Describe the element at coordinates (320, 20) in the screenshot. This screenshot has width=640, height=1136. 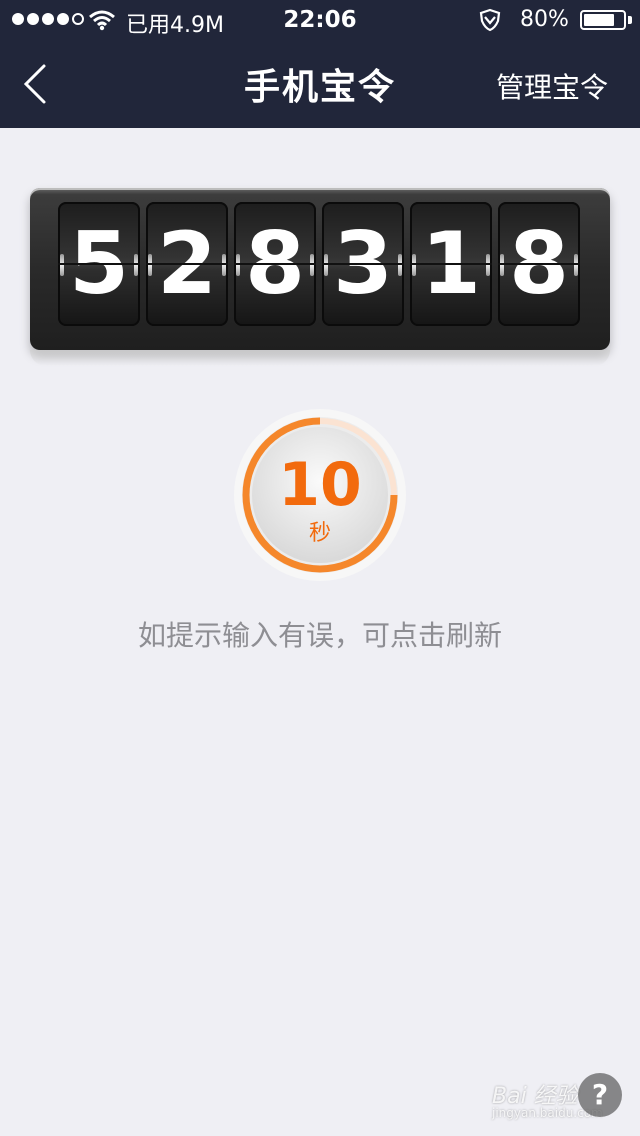
I see `status-bar: 已用4.9M 22:06 80%` at that location.